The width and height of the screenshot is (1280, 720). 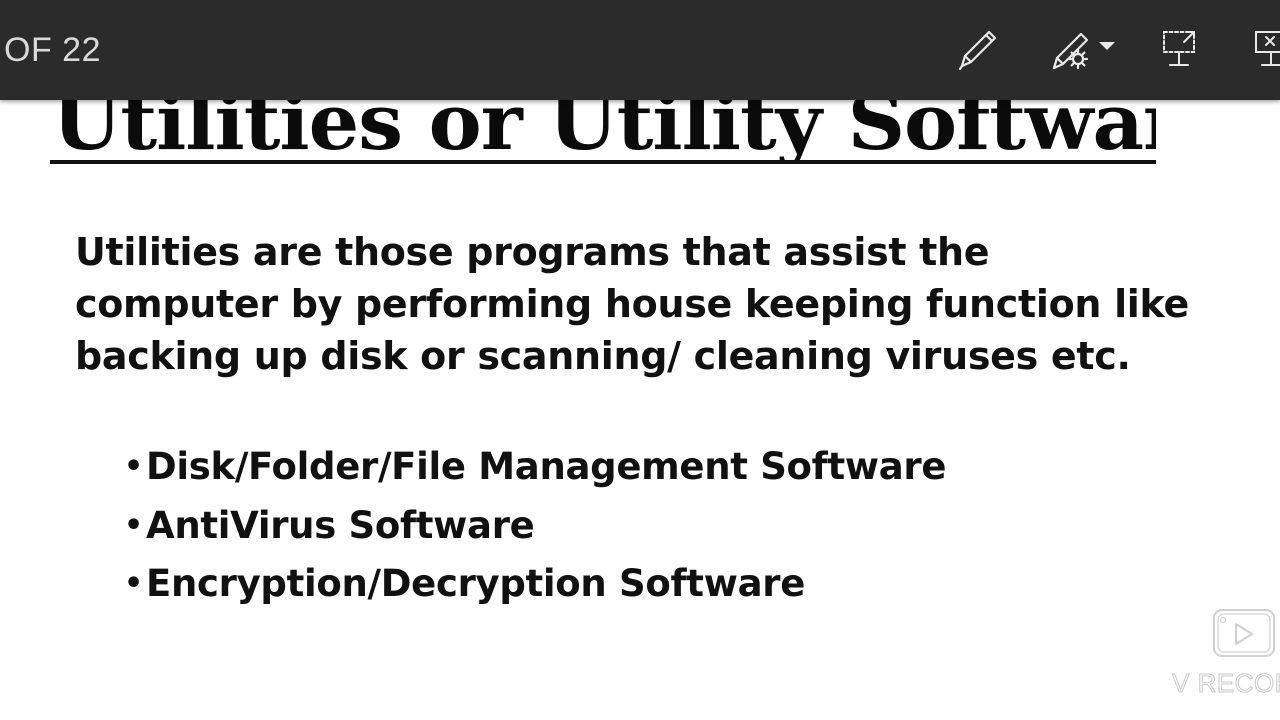 What do you see at coordinates (1244, 633) in the screenshot?
I see `play-video-icon` at bounding box center [1244, 633].